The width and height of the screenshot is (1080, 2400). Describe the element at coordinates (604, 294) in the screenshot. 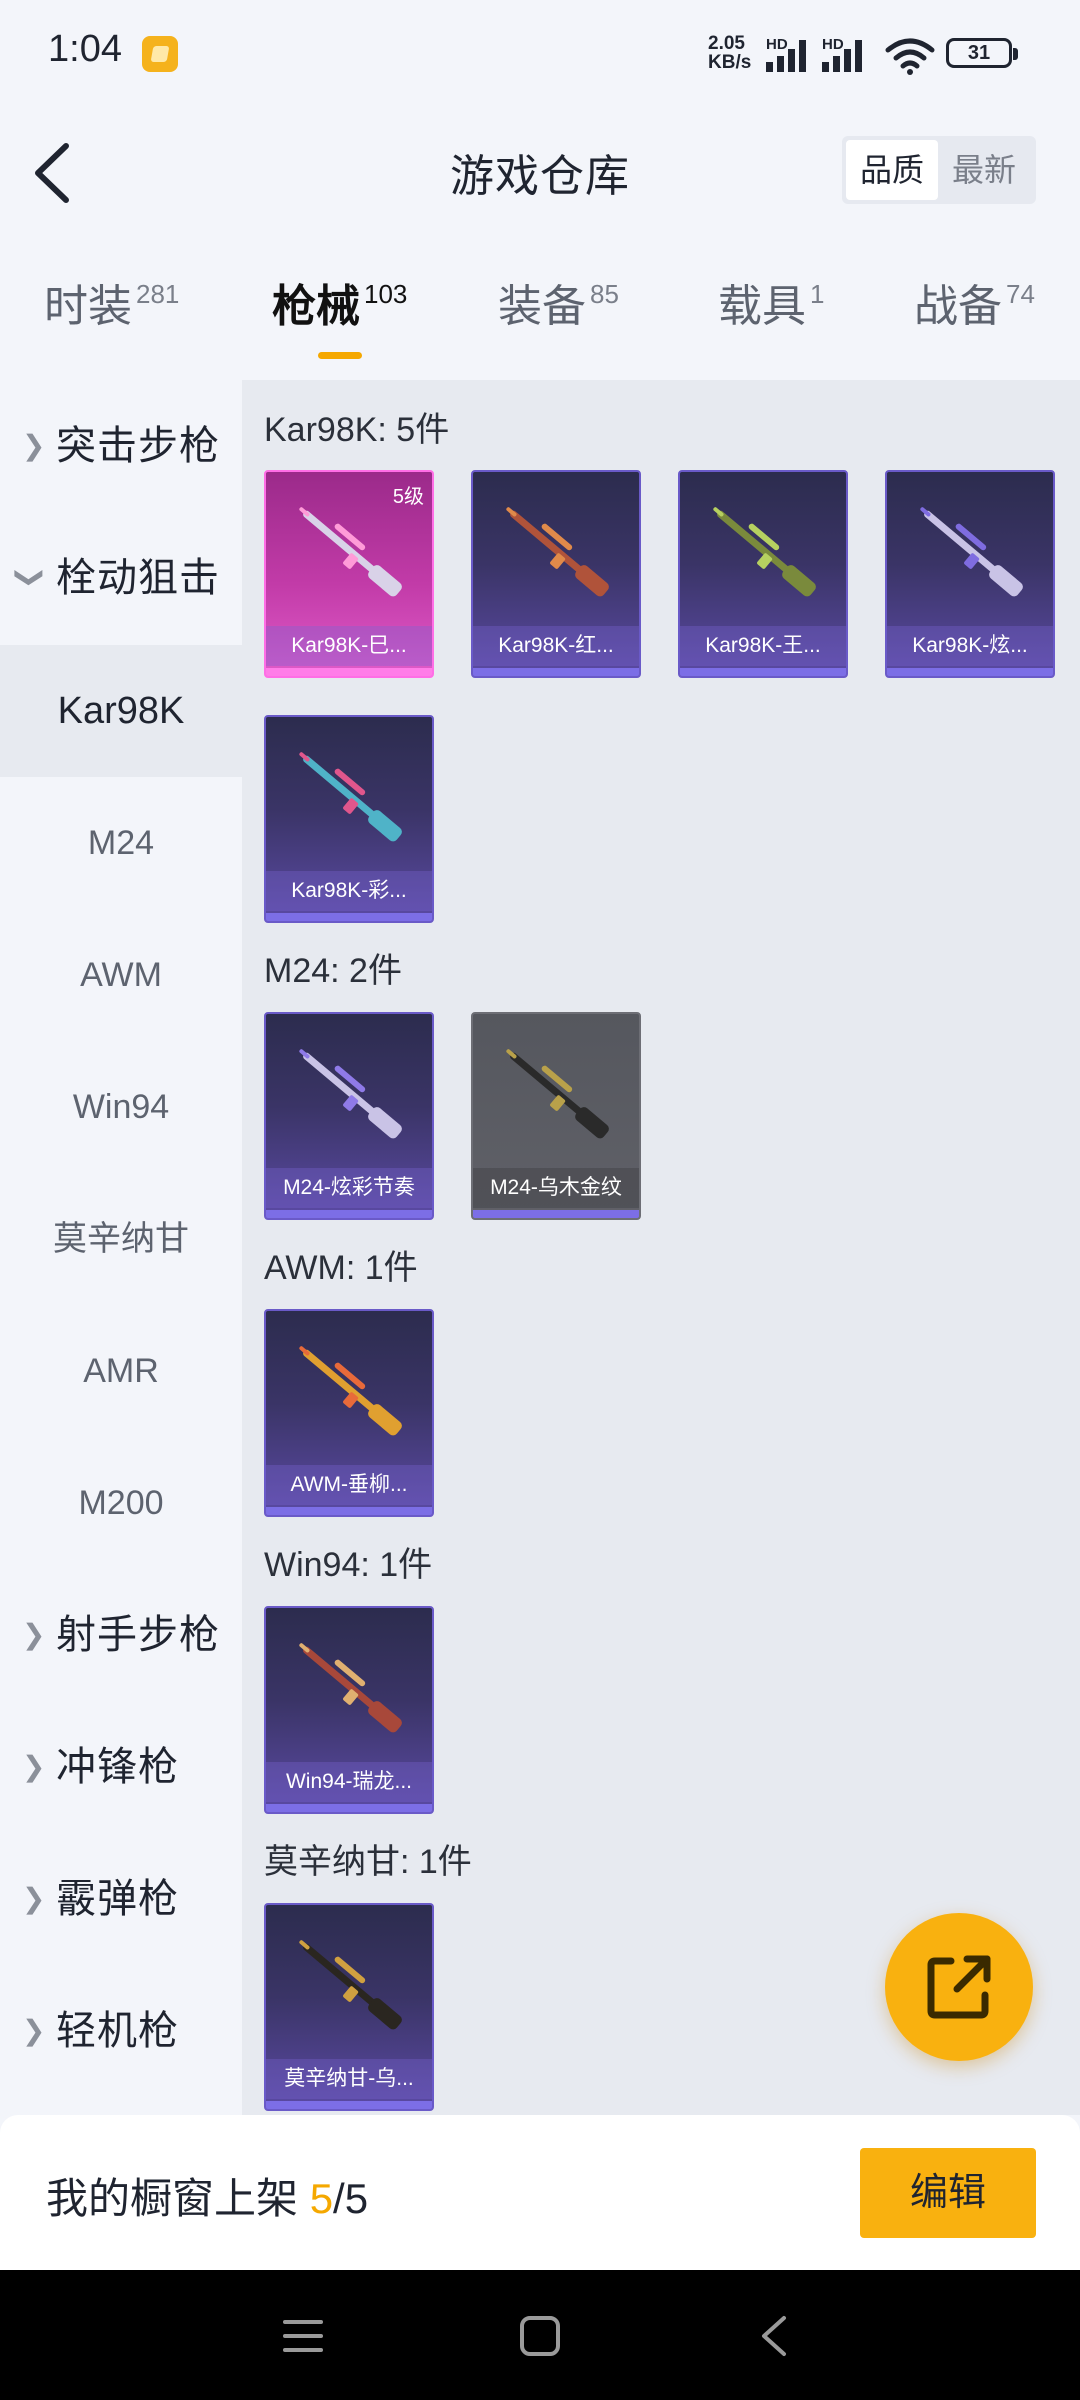

I see `tab-count: 85` at that location.